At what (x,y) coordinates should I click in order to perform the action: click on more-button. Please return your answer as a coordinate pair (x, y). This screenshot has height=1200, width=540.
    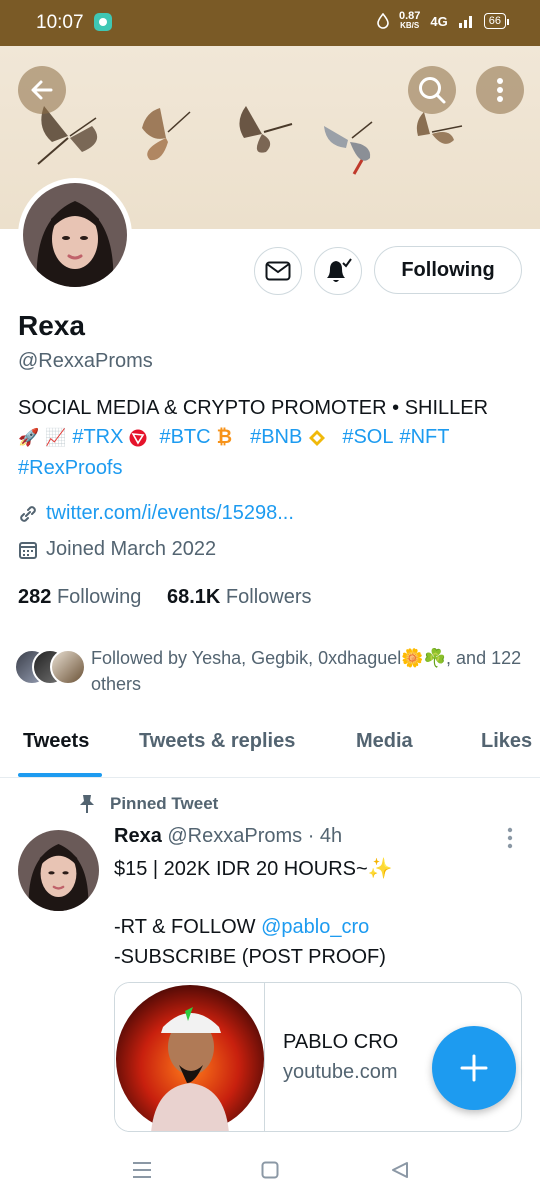
    Looking at the image, I should click on (500, 90).